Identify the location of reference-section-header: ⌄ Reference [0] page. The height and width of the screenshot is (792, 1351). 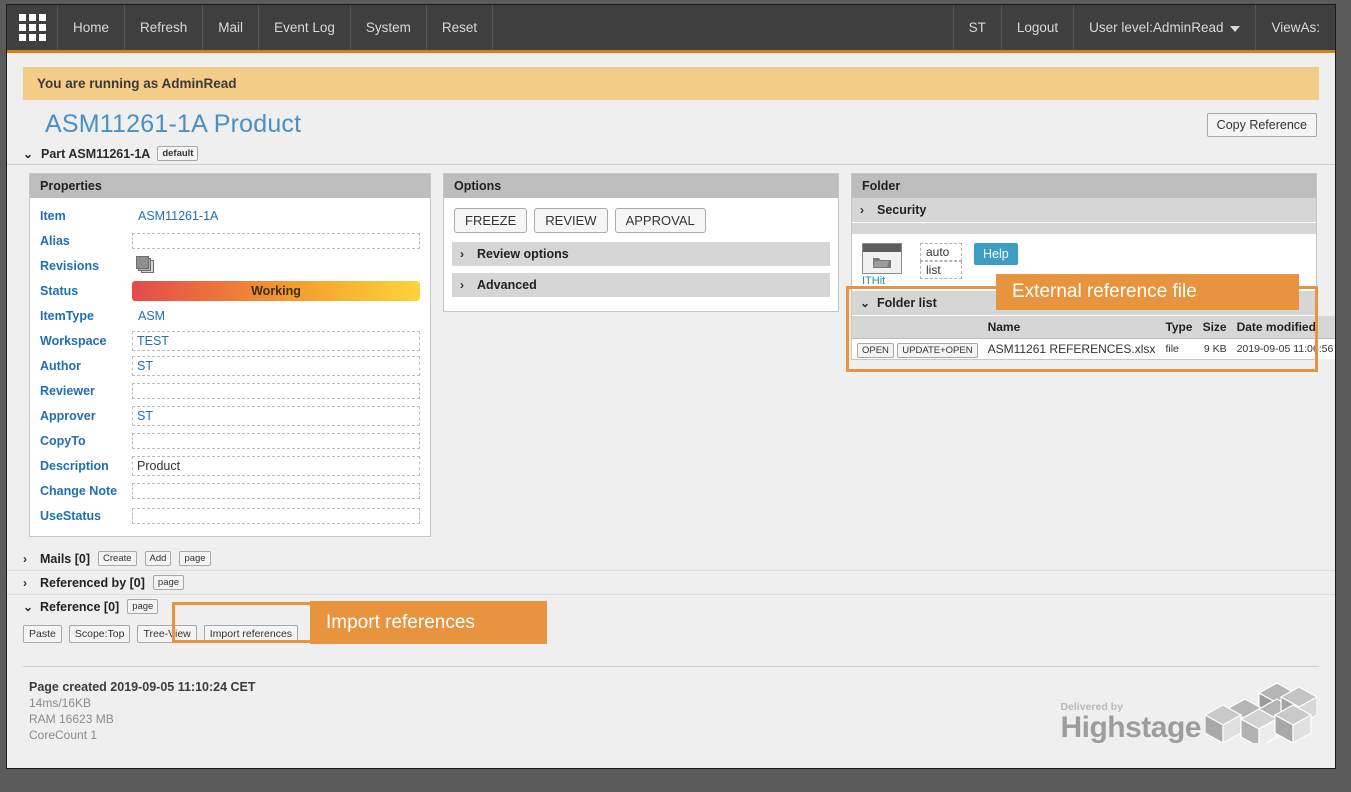
(671, 606).